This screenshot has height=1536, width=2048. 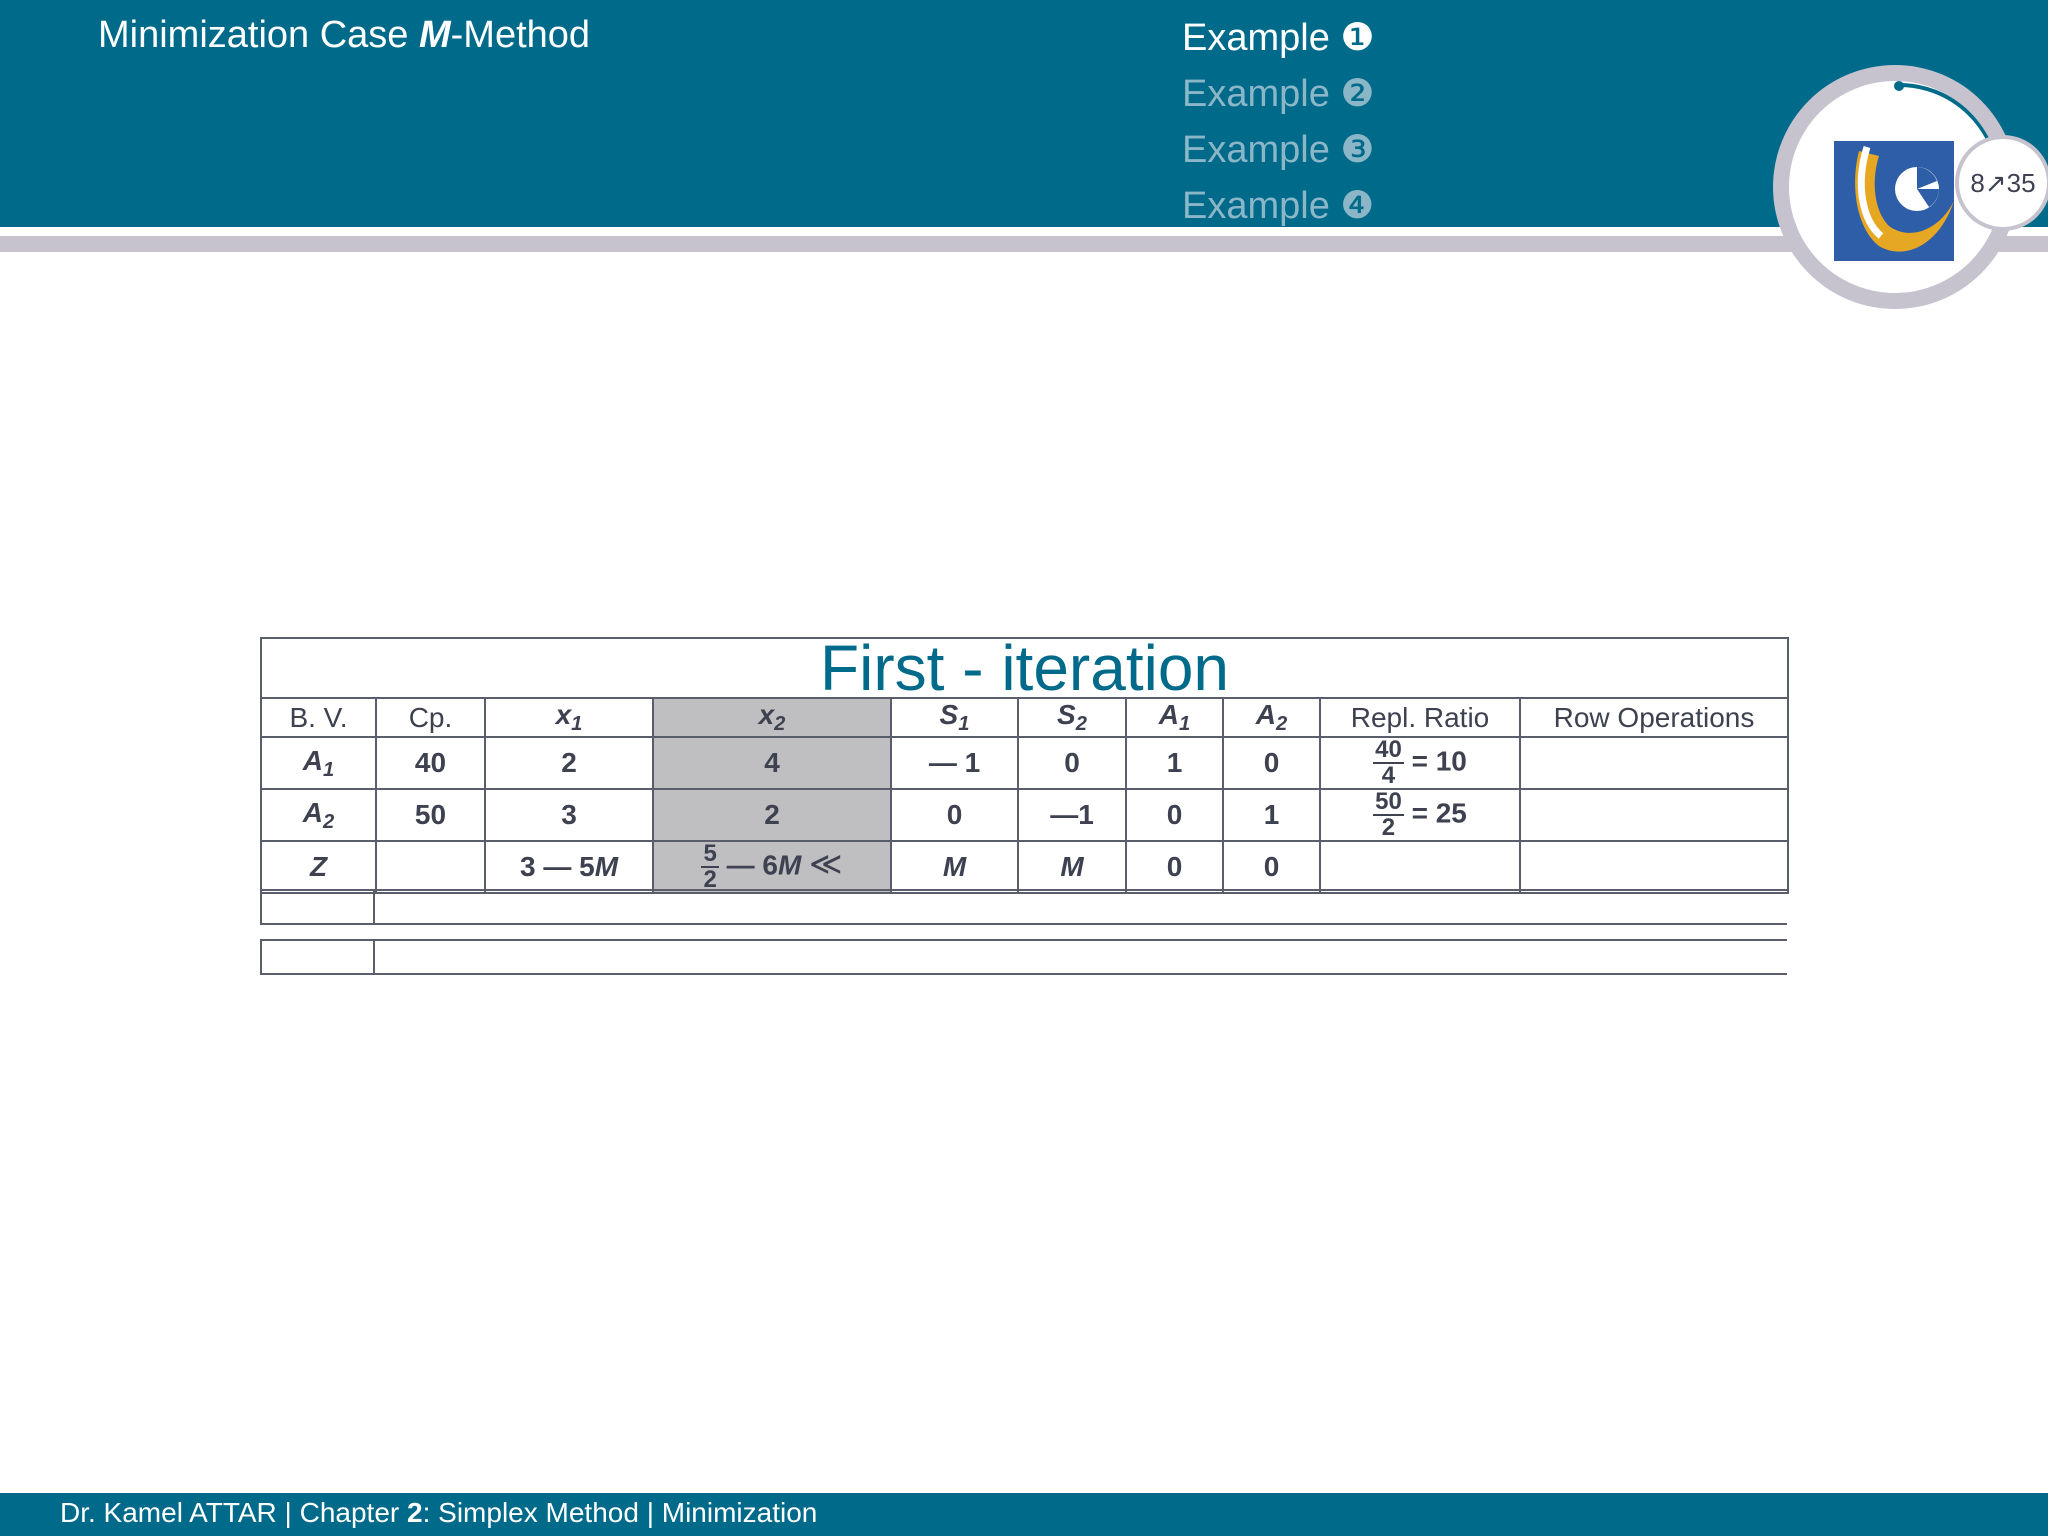 I want to click on z-x2-pivot: 52 — 6M ≪, so click(x=772, y=867).